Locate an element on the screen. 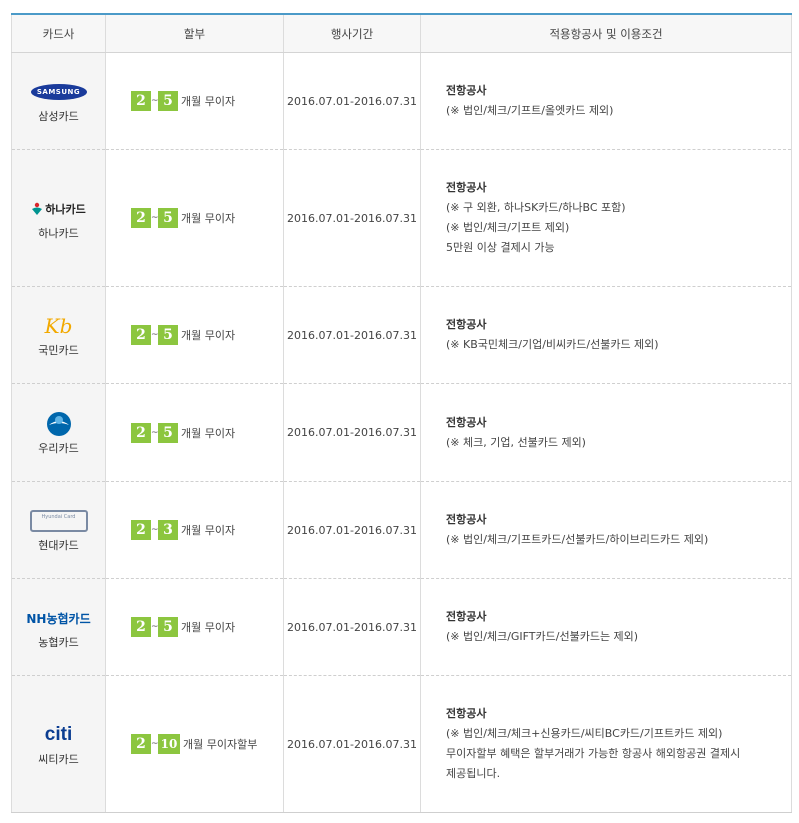 The image size is (799, 823). card-name: 국민카드 is located at coordinates (58, 350).